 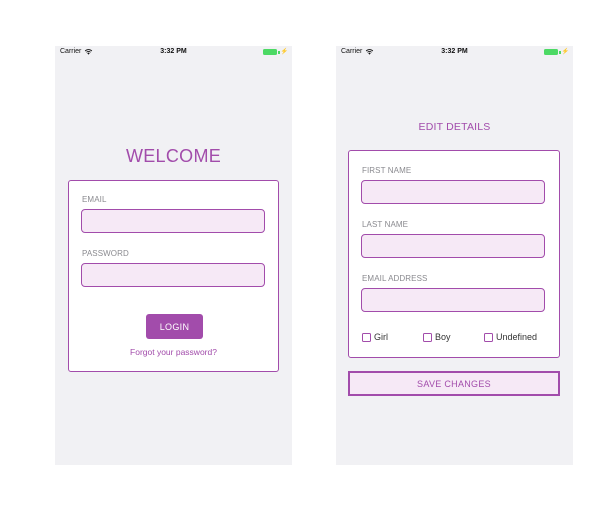 What do you see at coordinates (395, 278) in the screenshot?
I see `email-address-label: EMAIL ADDRESS` at bounding box center [395, 278].